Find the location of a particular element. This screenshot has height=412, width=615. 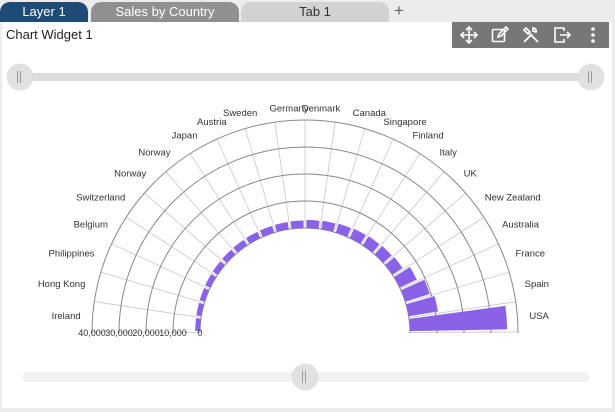

widget-toolbar is located at coordinates (530, 35).